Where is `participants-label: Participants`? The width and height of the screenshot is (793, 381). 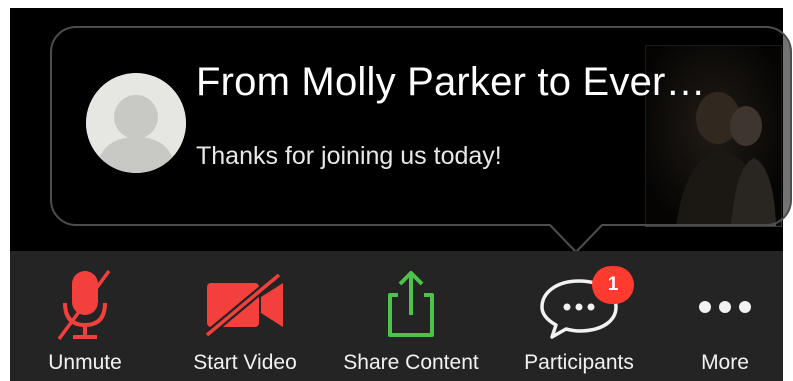 participants-label: Participants is located at coordinates (579, 362).